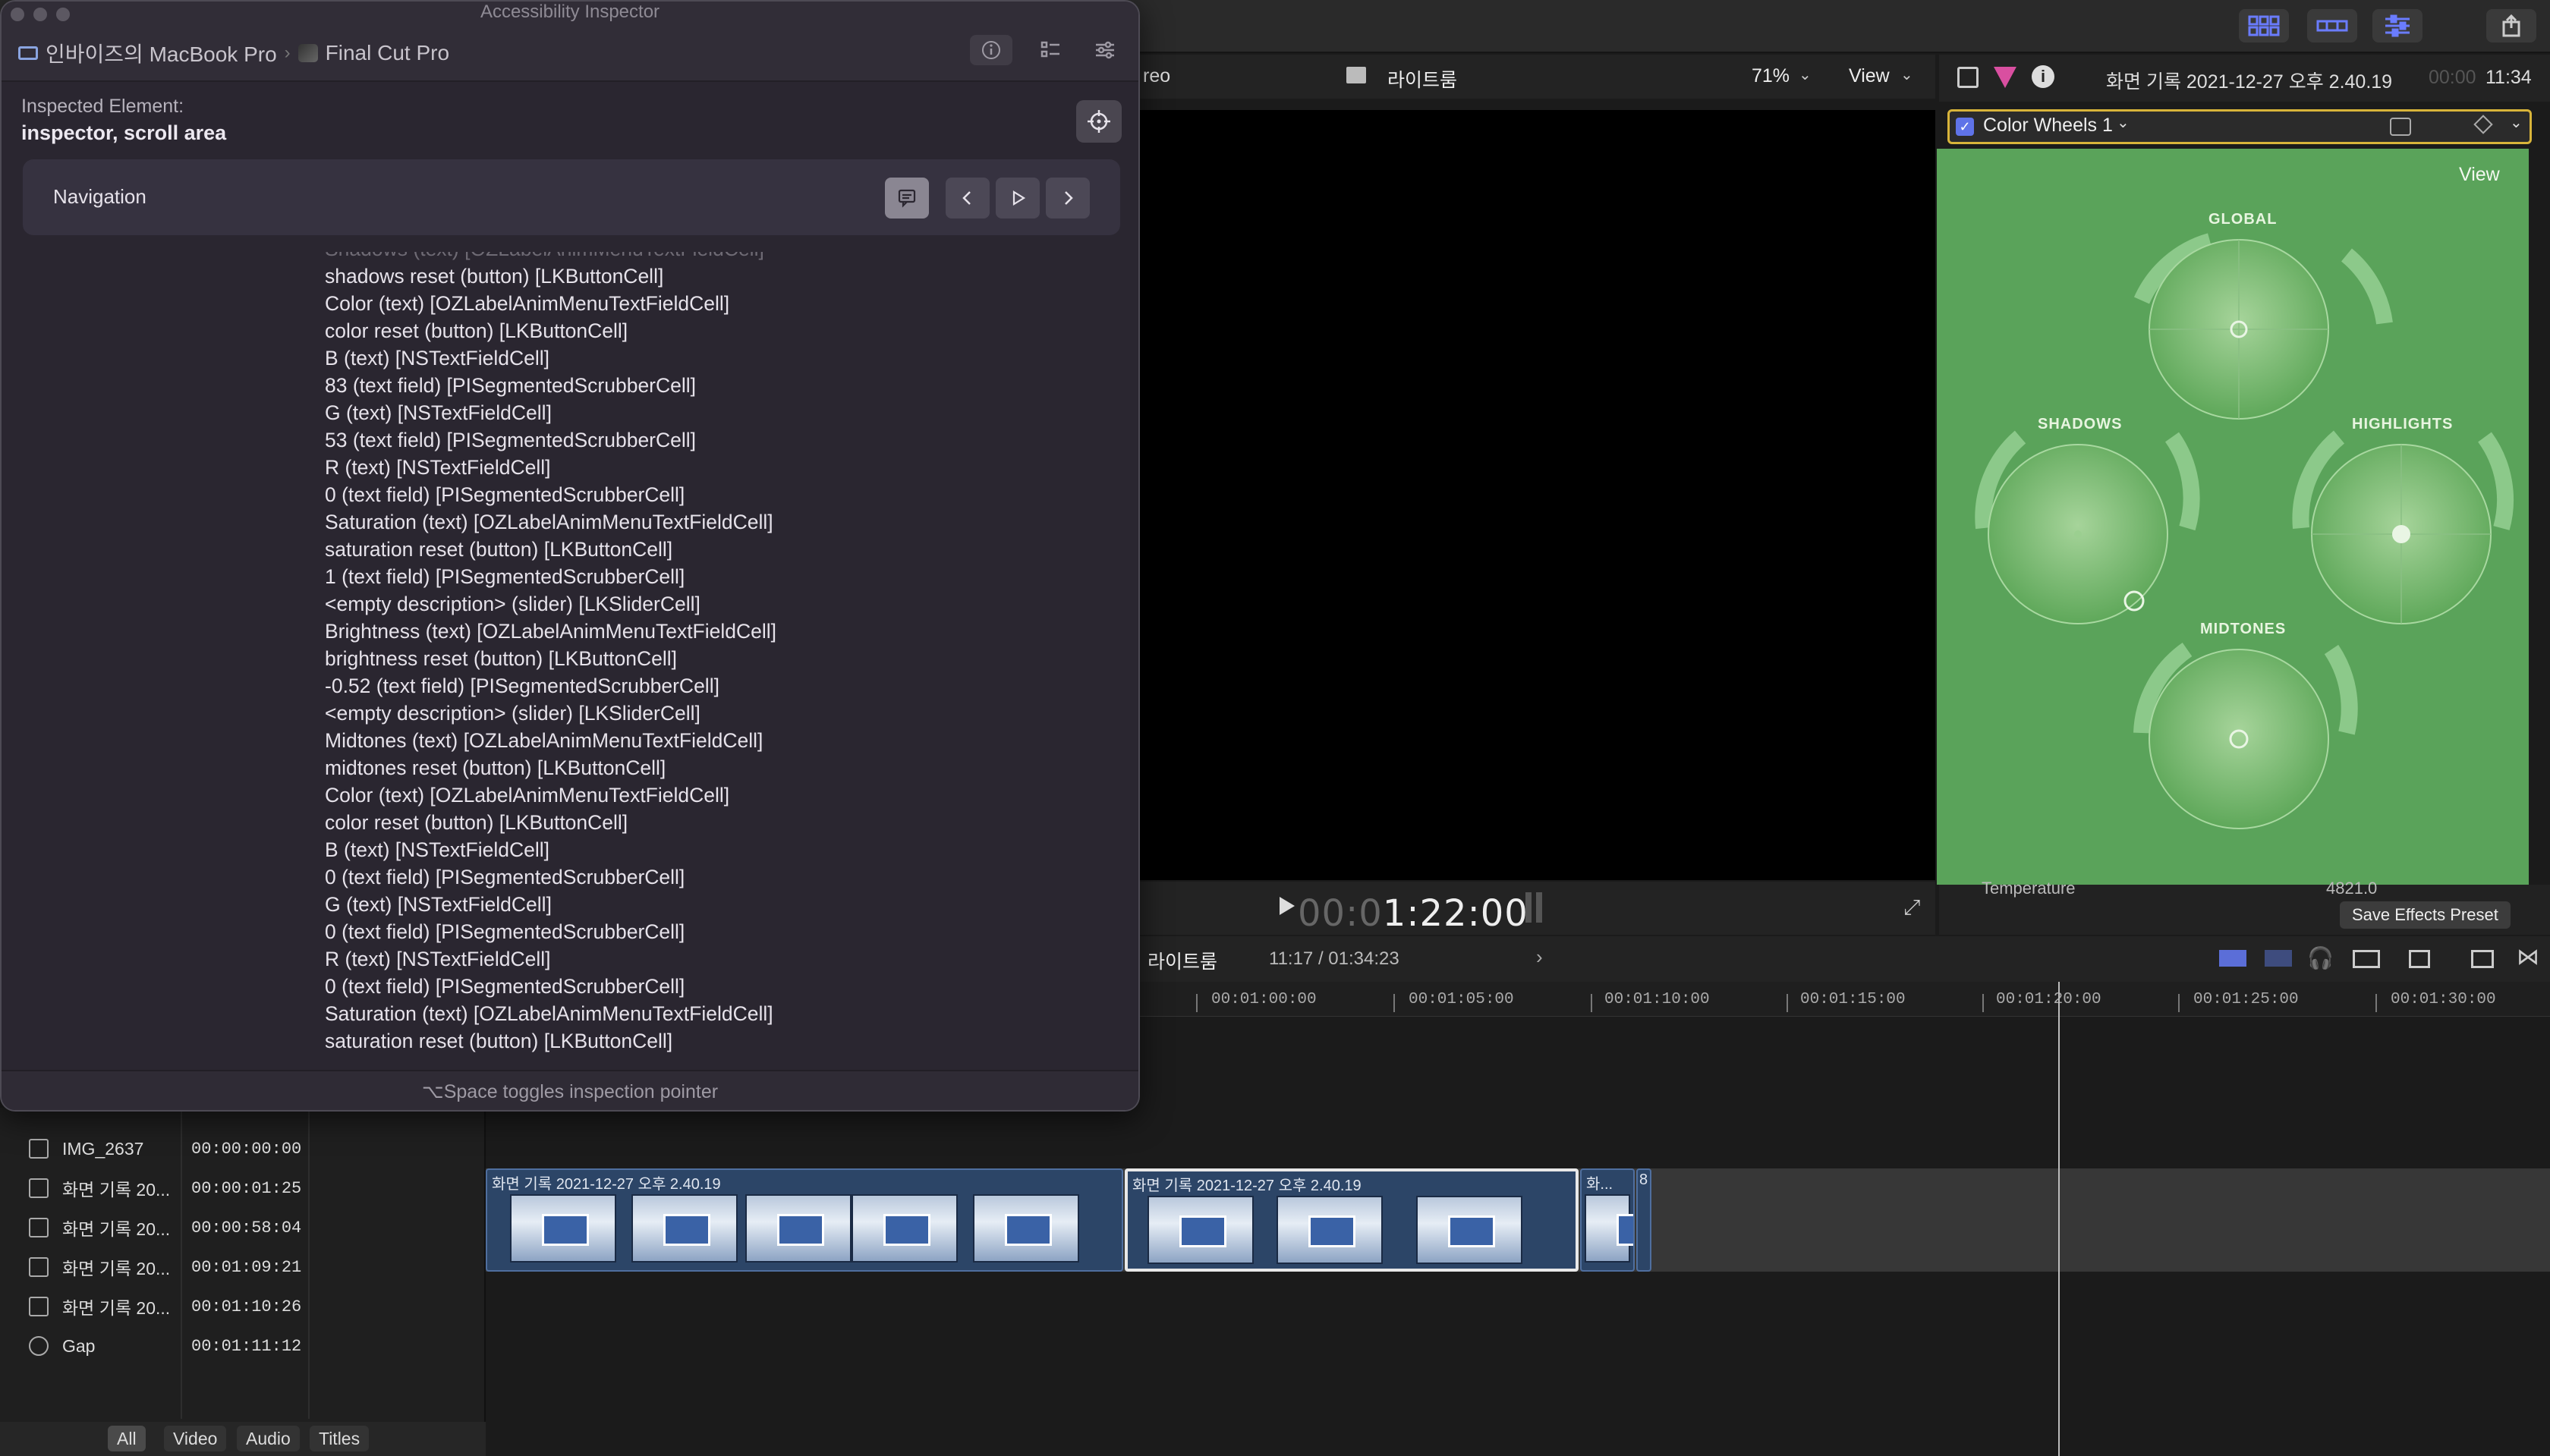  Describe the element at coordinates (494, 276) in the screenshot. I see `hierarchy-item: shadows reset (button) [LKButtonCell]` at that location.